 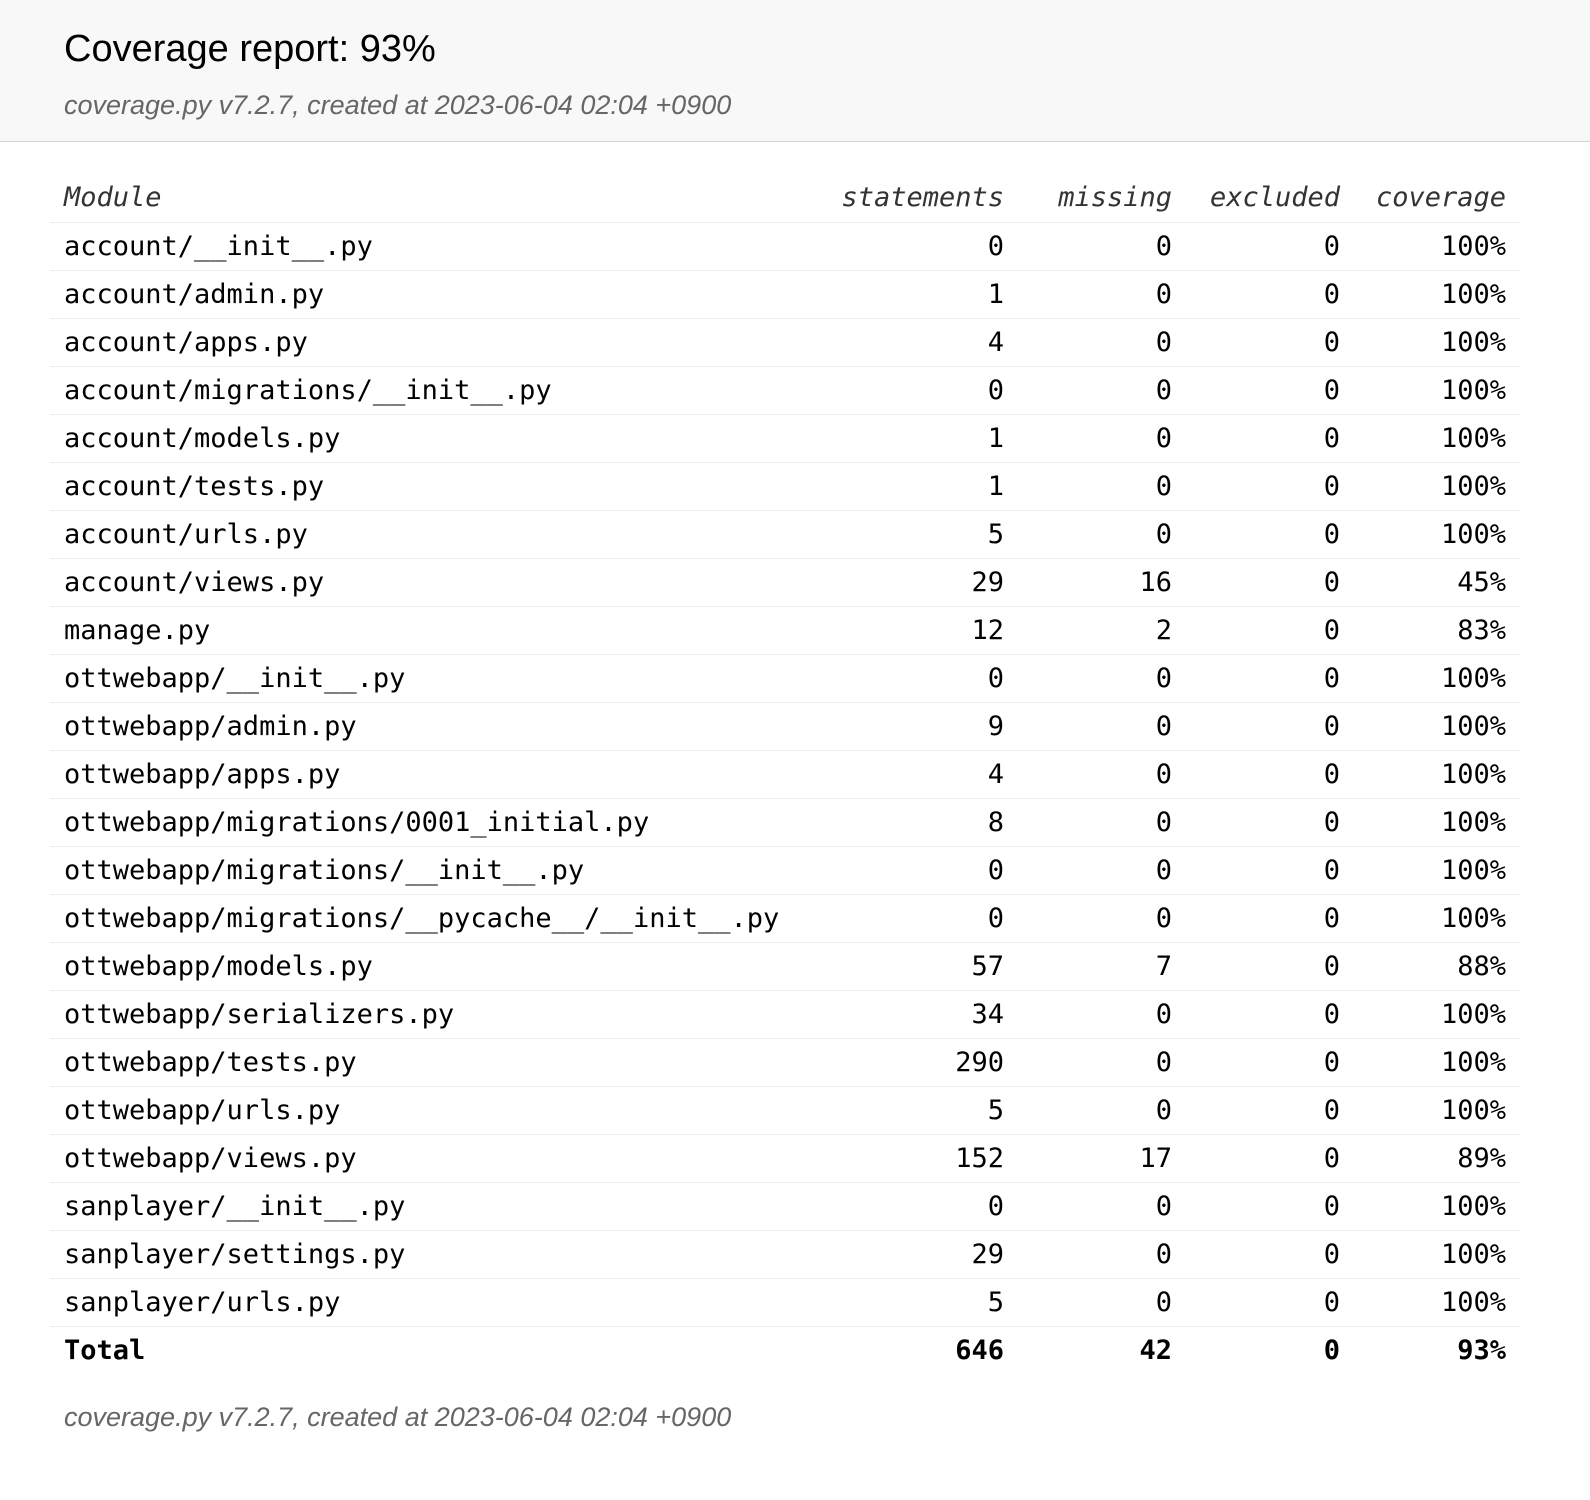 I want to click on coverage-cell: 89%, so click(x=1481, y=1158).